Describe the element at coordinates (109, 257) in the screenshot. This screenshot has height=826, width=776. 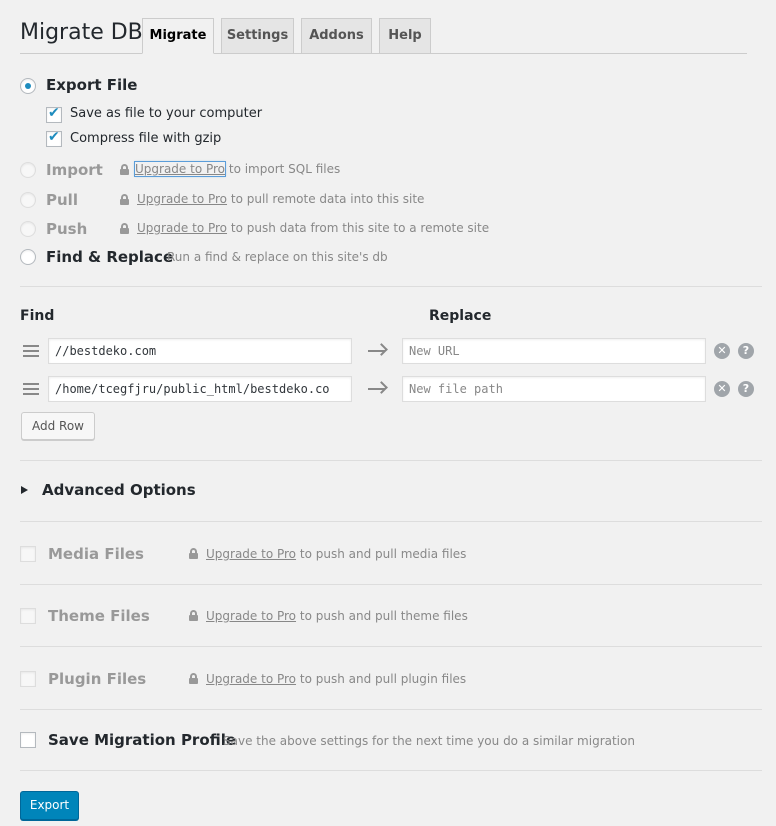
I see `find-replace-label: Find & Replace` at that location.